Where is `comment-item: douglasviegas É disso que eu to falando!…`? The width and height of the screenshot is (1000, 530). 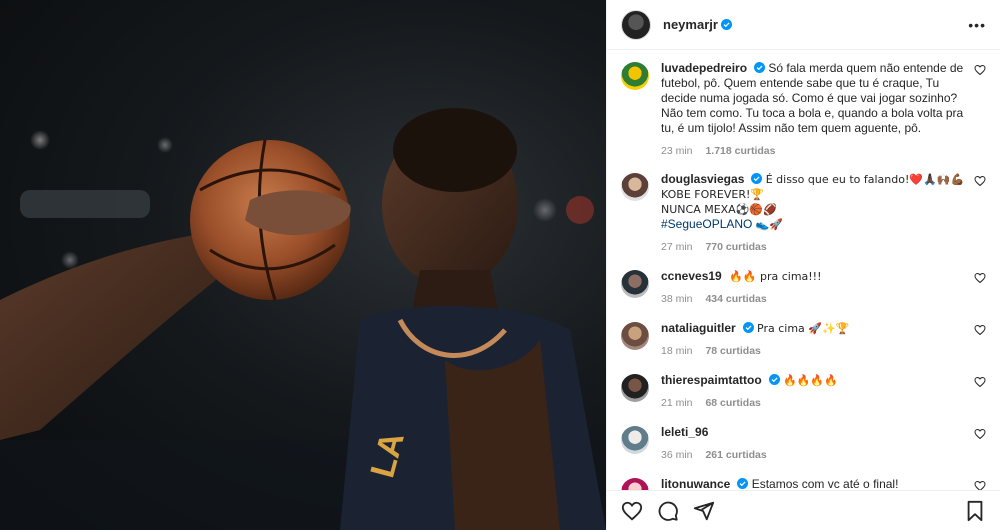 comment-item: douglasviegas É disso que eu to falando!… is located at coordinates (803, 207).